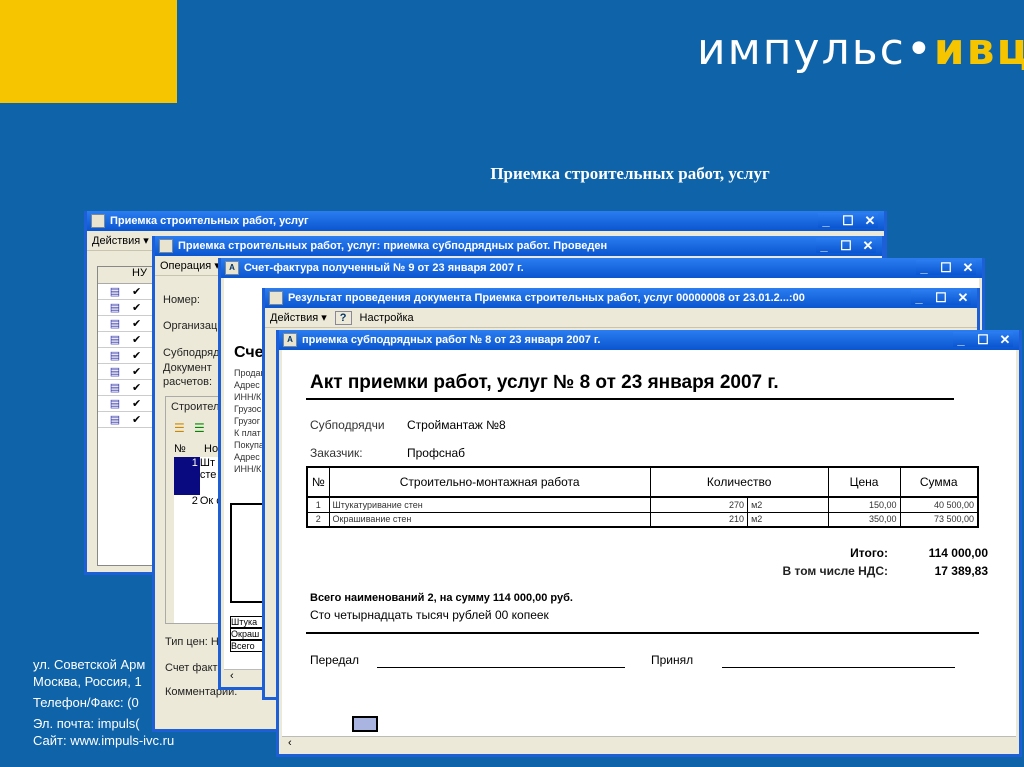 The image size is (1024, 767). What do you see at coordinates (347, 425) in the screenshot?
I see `subcontractor-label: Субподрядчи` at bounding box center [347, 425].